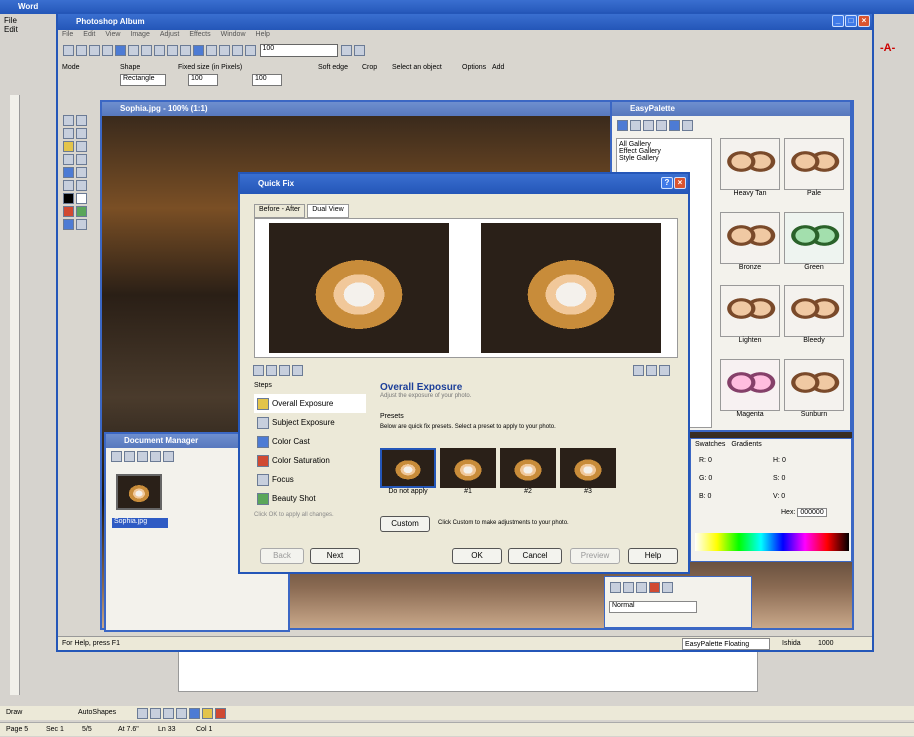 This screenshot has width=914, height=737. Describe the element at coordinates (772, 542) in the screenshot. I see `color-spectrum` at that location.